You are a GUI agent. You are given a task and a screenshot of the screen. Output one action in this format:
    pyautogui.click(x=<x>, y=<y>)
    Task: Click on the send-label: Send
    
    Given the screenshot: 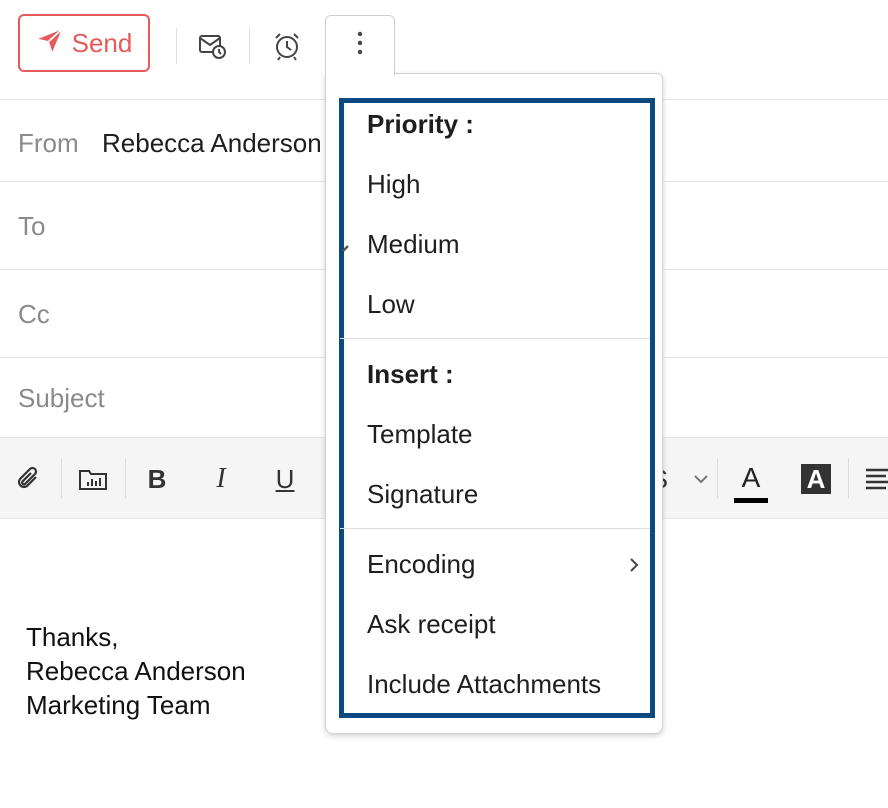 What is the action you would take?
    pyautogui.click(x=102, y=42)
    